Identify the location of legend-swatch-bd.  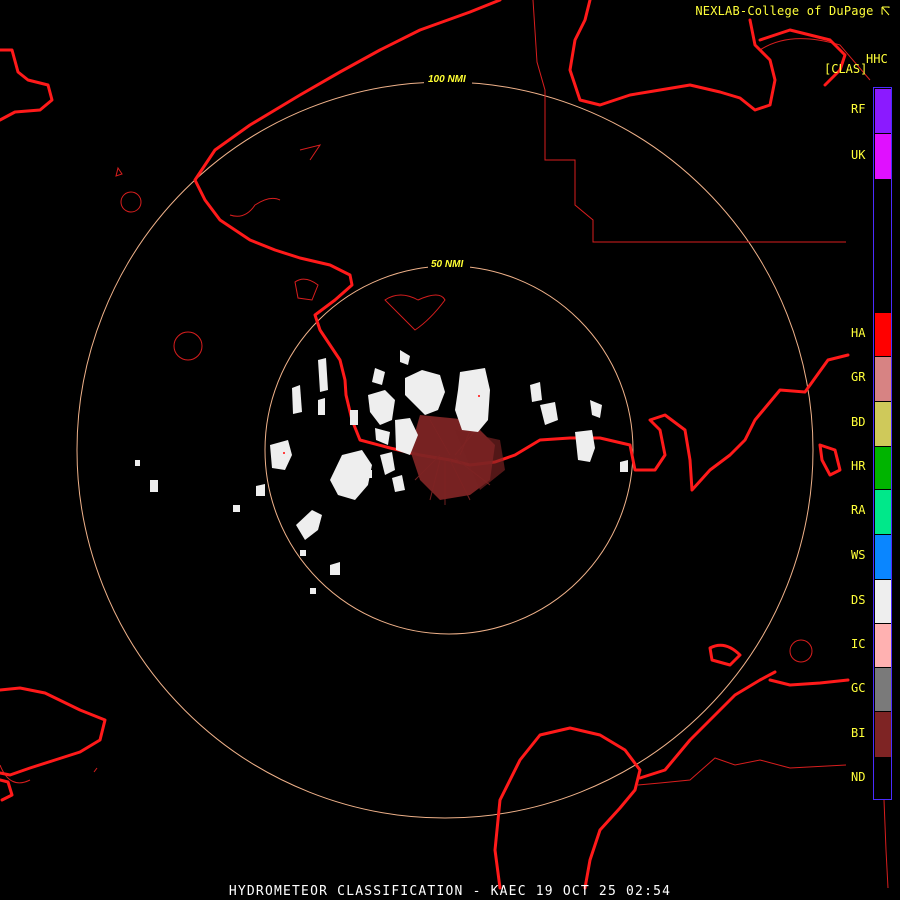
(883, 424).